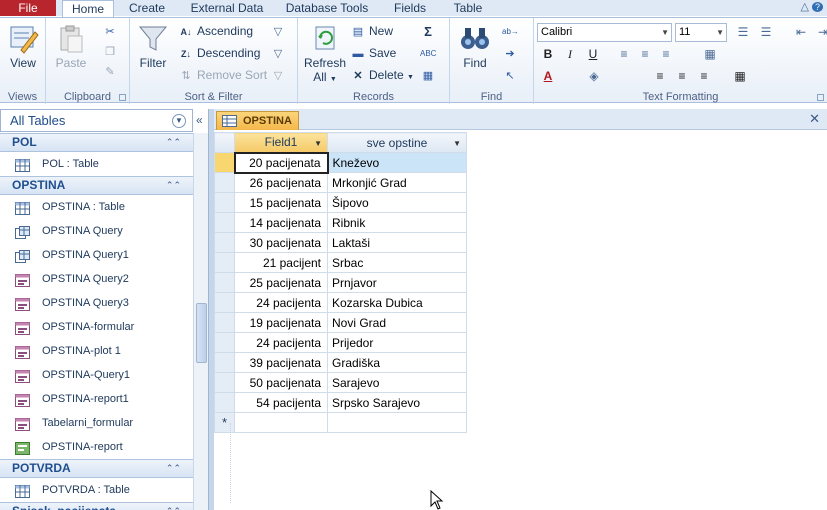 The width and height of the screenshot is (827, 510). Describe the element at coordinates (279, 31) in the screenshot. I see `selection-button: ▽` at that location.